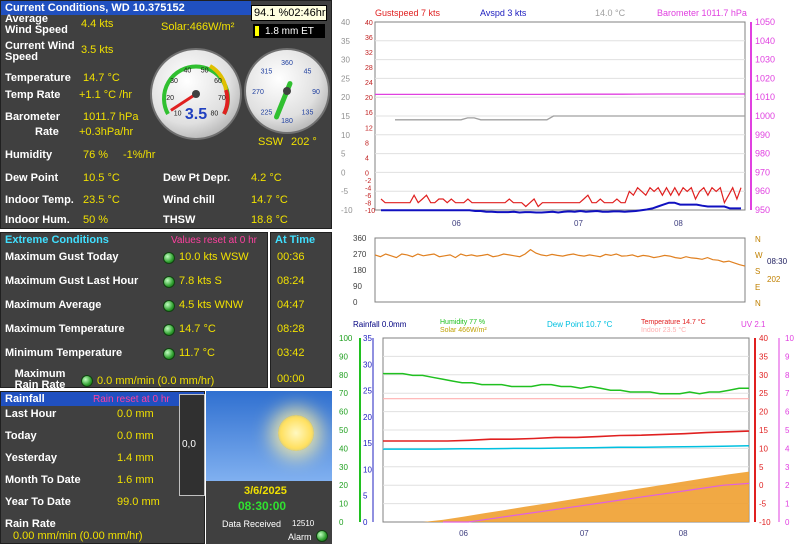  What do you see at coordinates (65, 329) in the screenshot?
I see `extreme-label-3: Maximum Temperature` at bounding box center [65, 329].